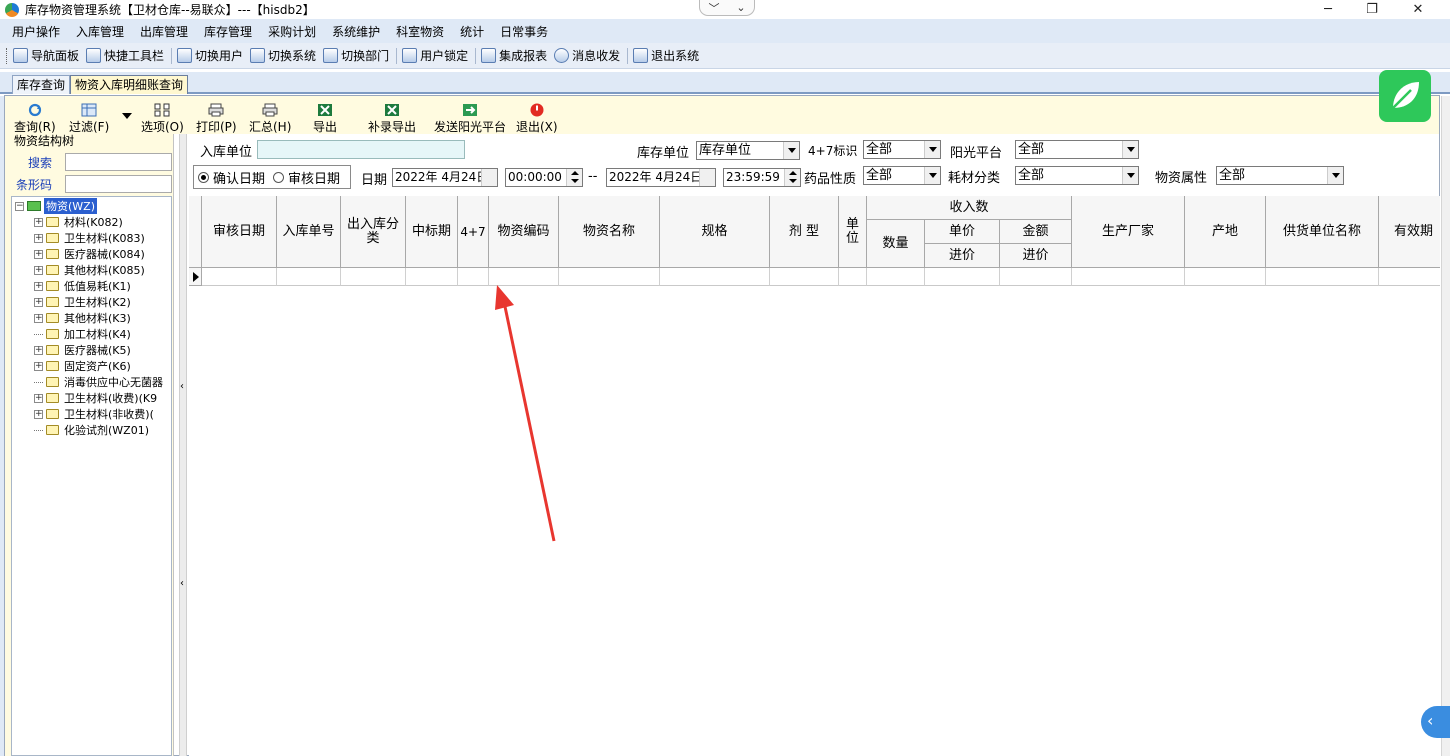  I want to click on exit-button: 退出(X), so click(537, 119).